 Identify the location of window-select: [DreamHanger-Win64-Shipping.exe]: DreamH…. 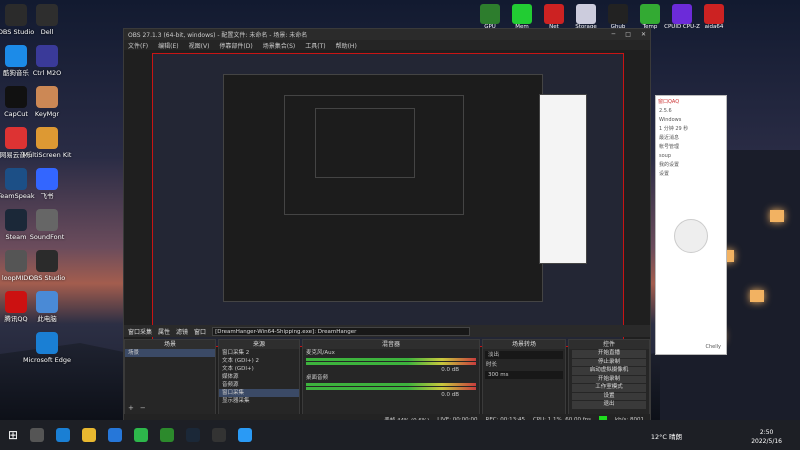
(341, 331).